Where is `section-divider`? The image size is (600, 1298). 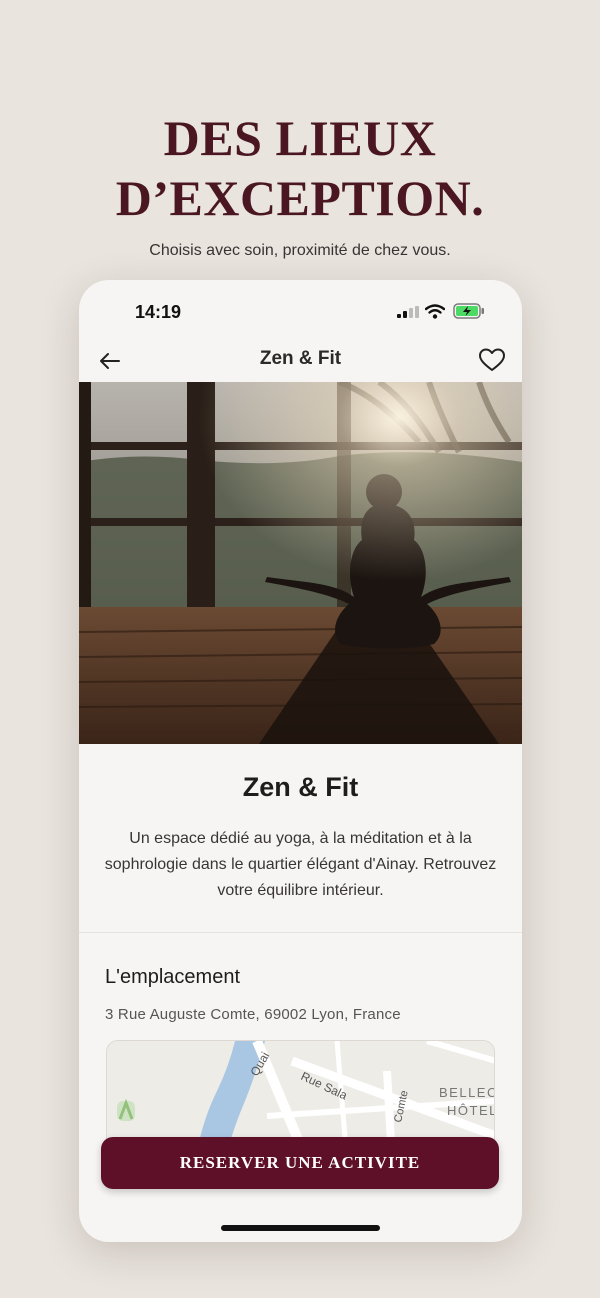 section-divider is located at coordinates (300, 932).